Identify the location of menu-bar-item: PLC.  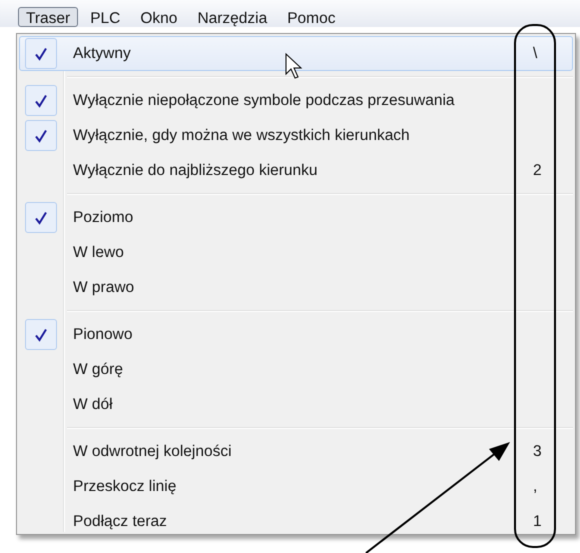
(105, 17).